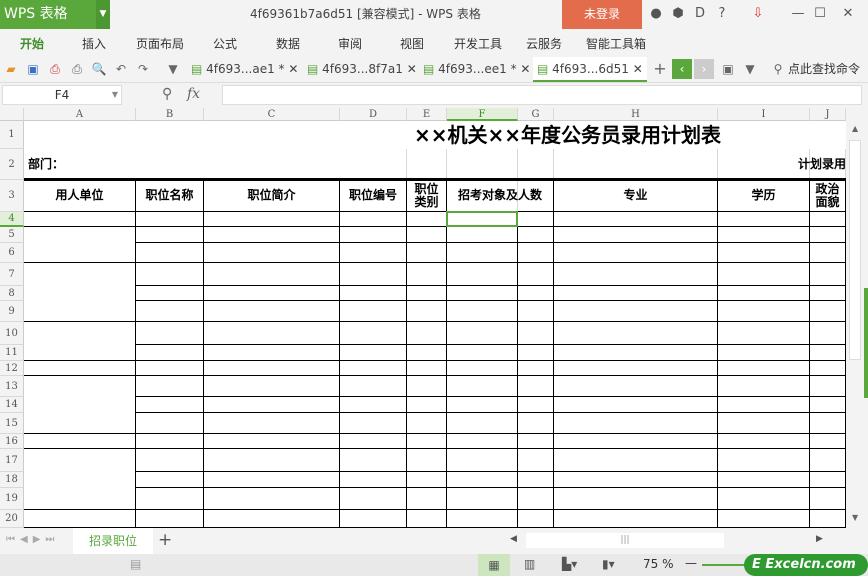  I want to click on row-header: 20, so click(12, 519).